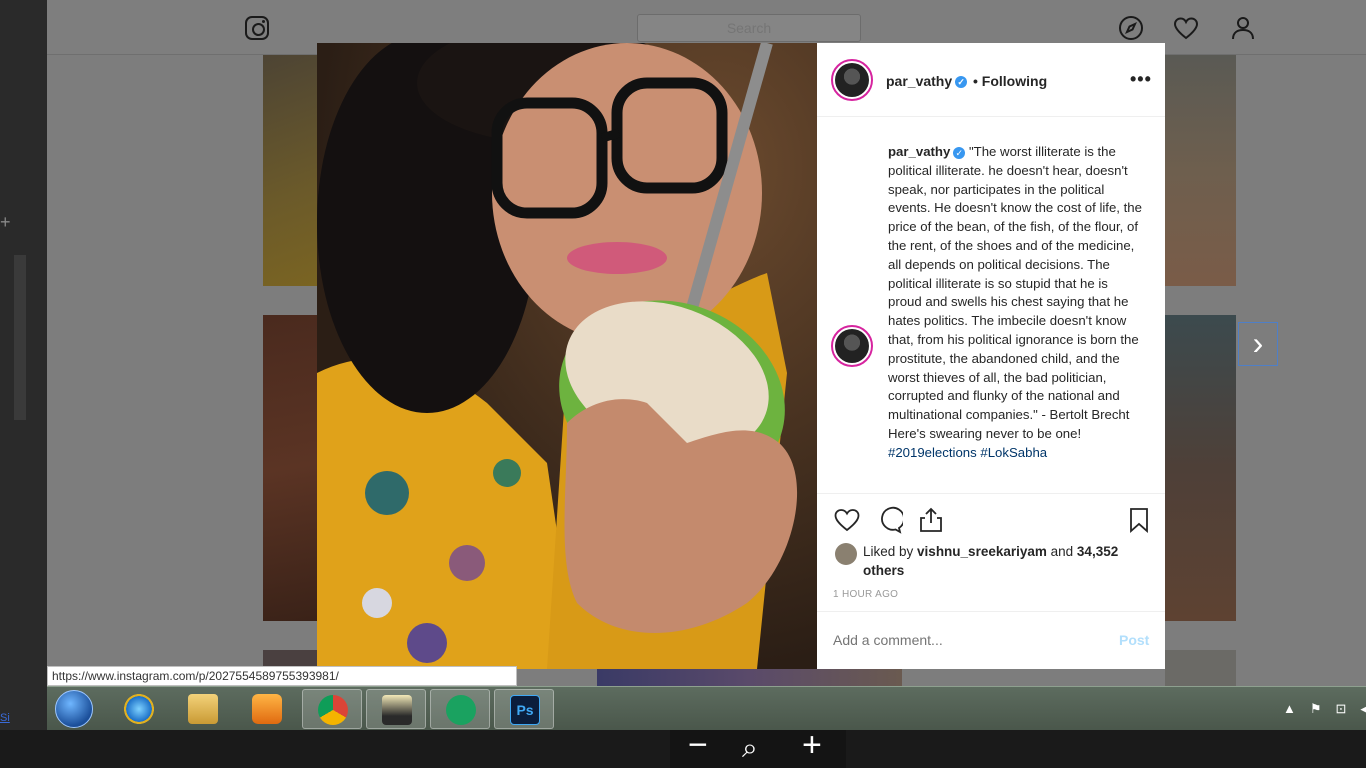  I want to click on caption-line: Here's swearing never to be one!, so click(985, 433).